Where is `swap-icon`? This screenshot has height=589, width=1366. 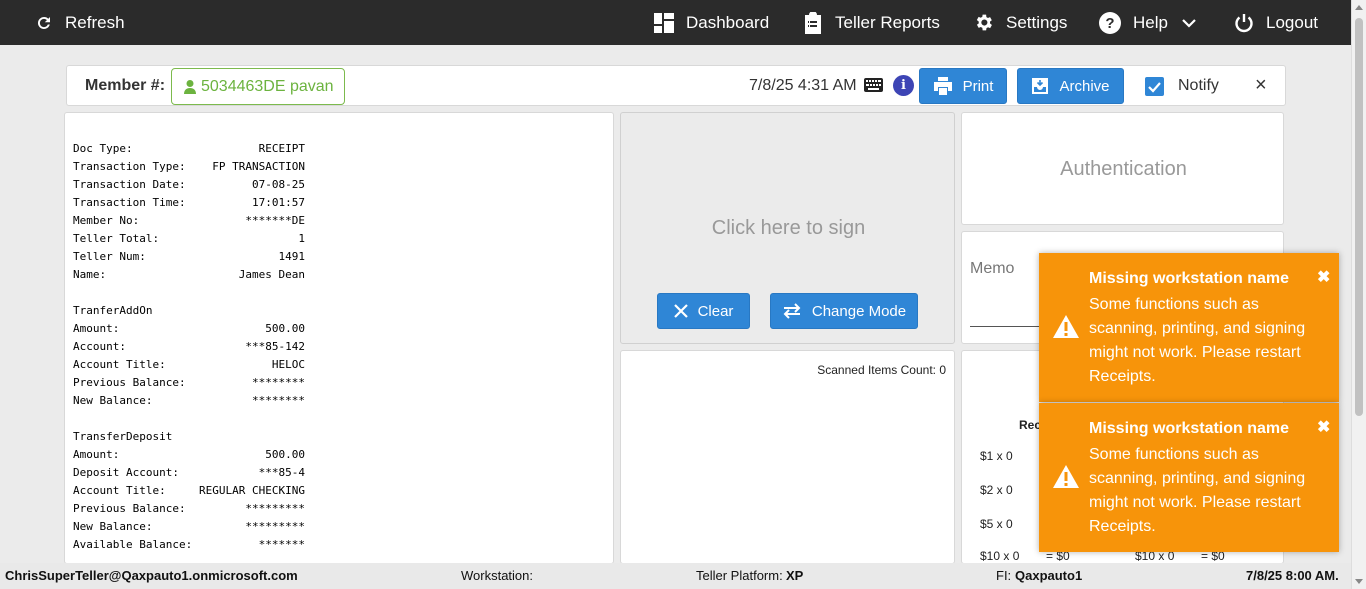 swap-icon is located at coordinates (792, 311).